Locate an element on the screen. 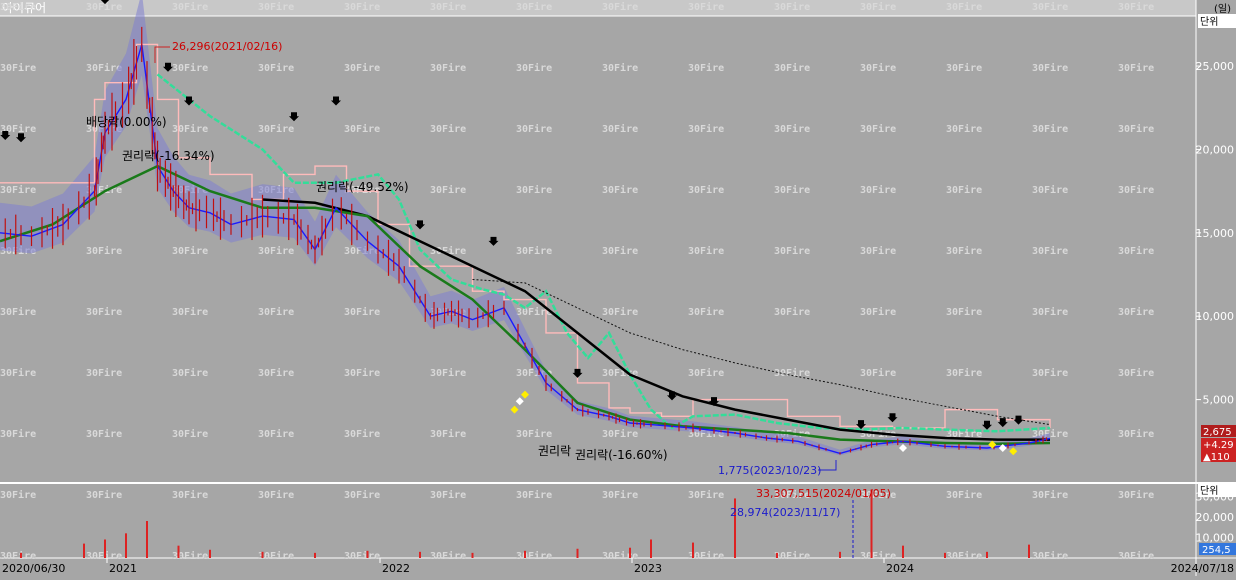 Image resolution: width=1236 pixels, height=580 pixels. change-pct: +4.29 is located at coordinates (1218, 445).